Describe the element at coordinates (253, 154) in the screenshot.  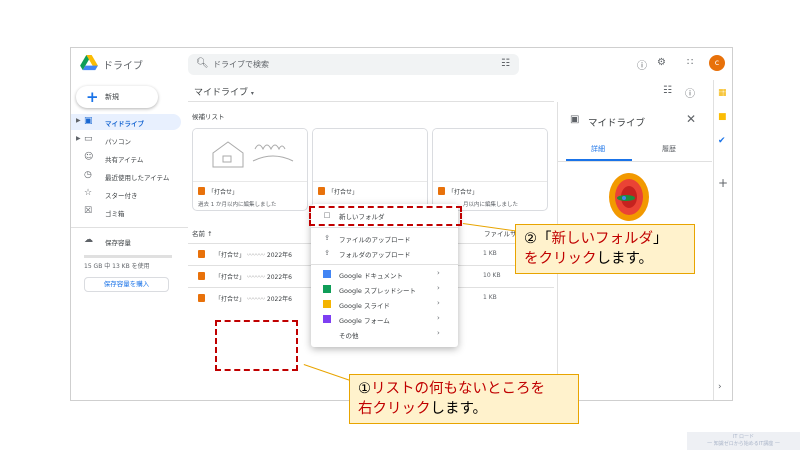
I see `sketch-thumbnail-icon` at that location.